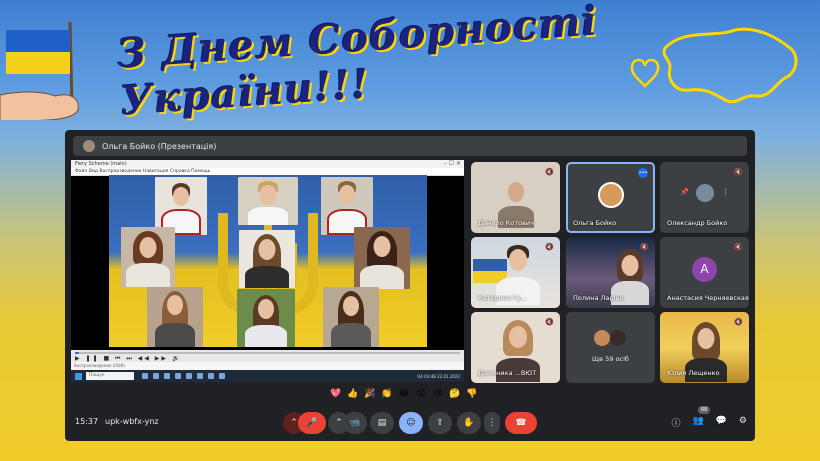 The height and width of the screenshot is (461, 820). Describe the element at coordinates (312, 423) in the screenshot. I see `mic-toggle-button: 🎤` at that location.